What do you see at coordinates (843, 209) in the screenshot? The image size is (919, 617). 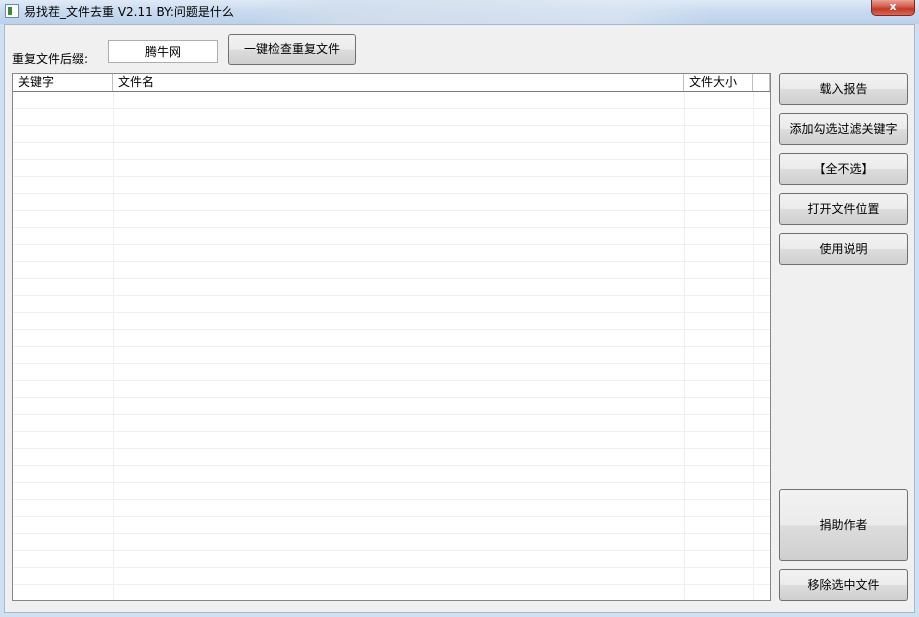 I see `open-file-location-button: 打开文件位置` at bounding box center [843, 209].